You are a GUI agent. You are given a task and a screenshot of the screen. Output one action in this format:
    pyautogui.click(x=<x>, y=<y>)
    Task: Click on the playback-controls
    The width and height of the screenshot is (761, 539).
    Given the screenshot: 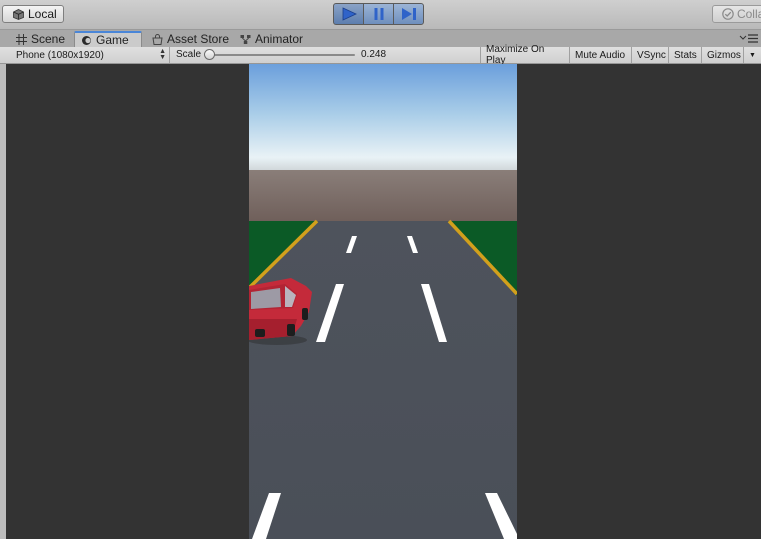 What is the action you would take?
    pyautogui.click(x=378, y=14)
    